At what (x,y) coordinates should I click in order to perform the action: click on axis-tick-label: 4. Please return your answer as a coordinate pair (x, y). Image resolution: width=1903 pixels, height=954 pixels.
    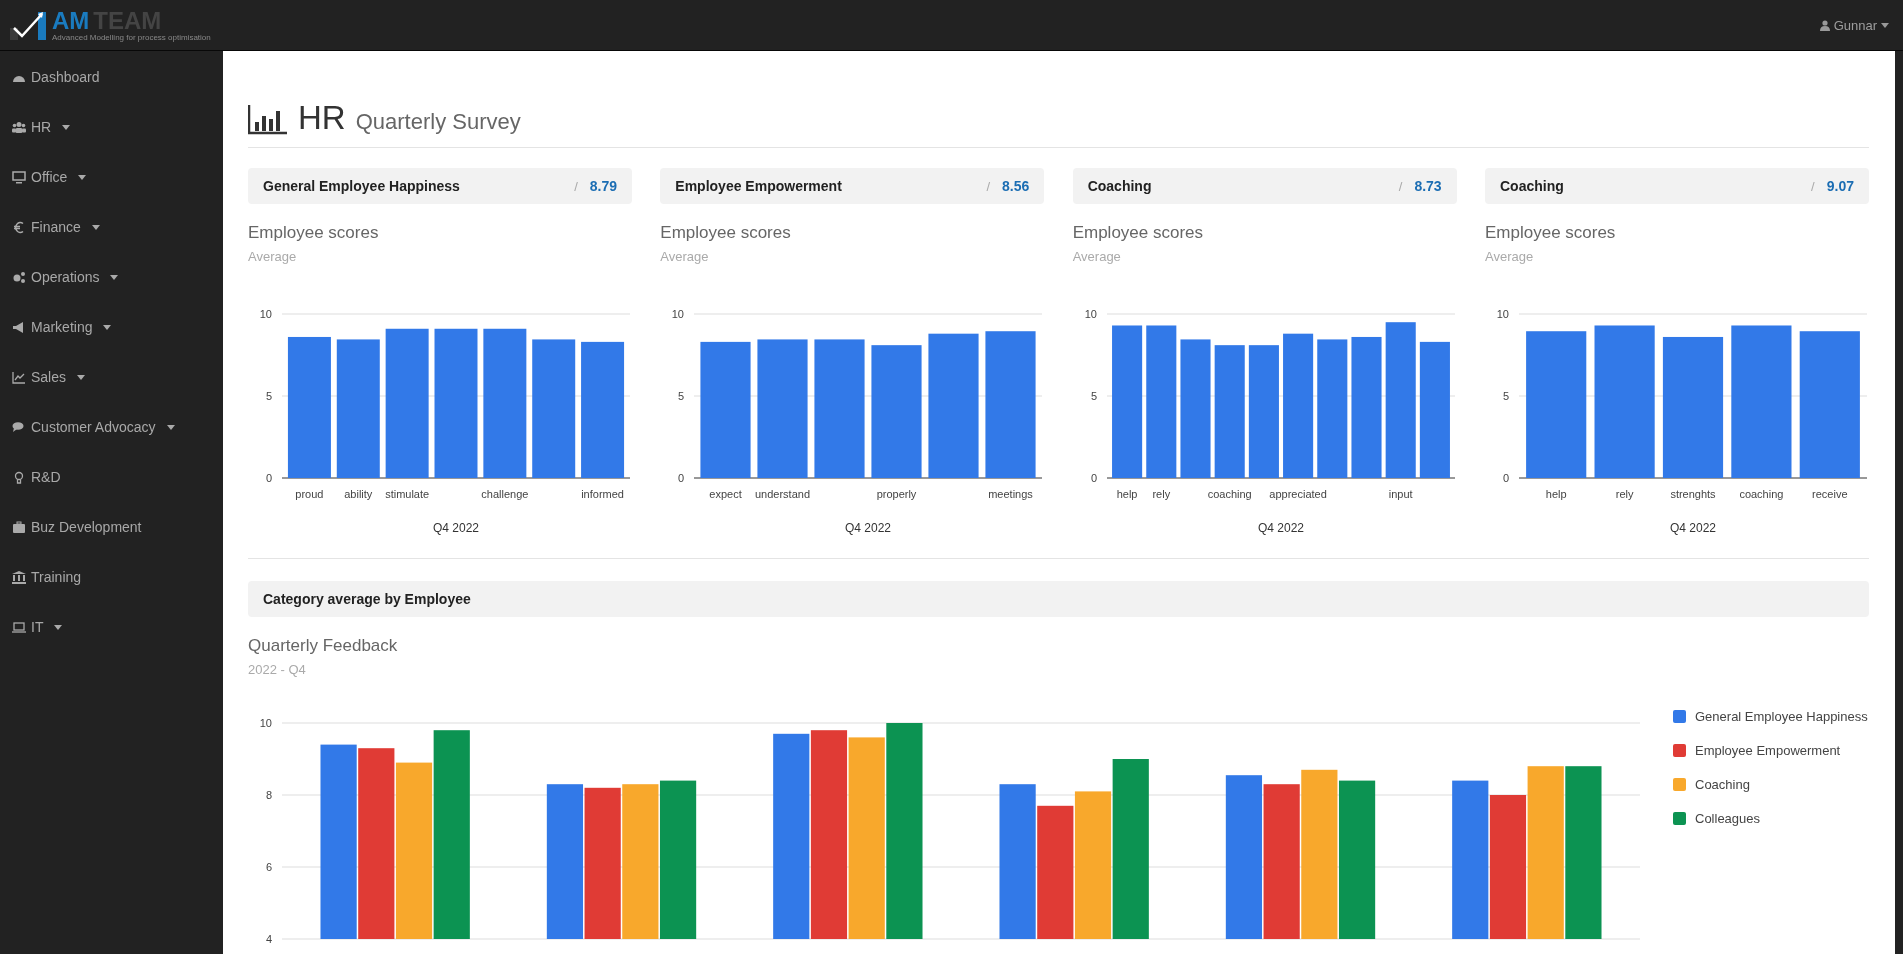
    Looking at the image, I should click on (268, 939).